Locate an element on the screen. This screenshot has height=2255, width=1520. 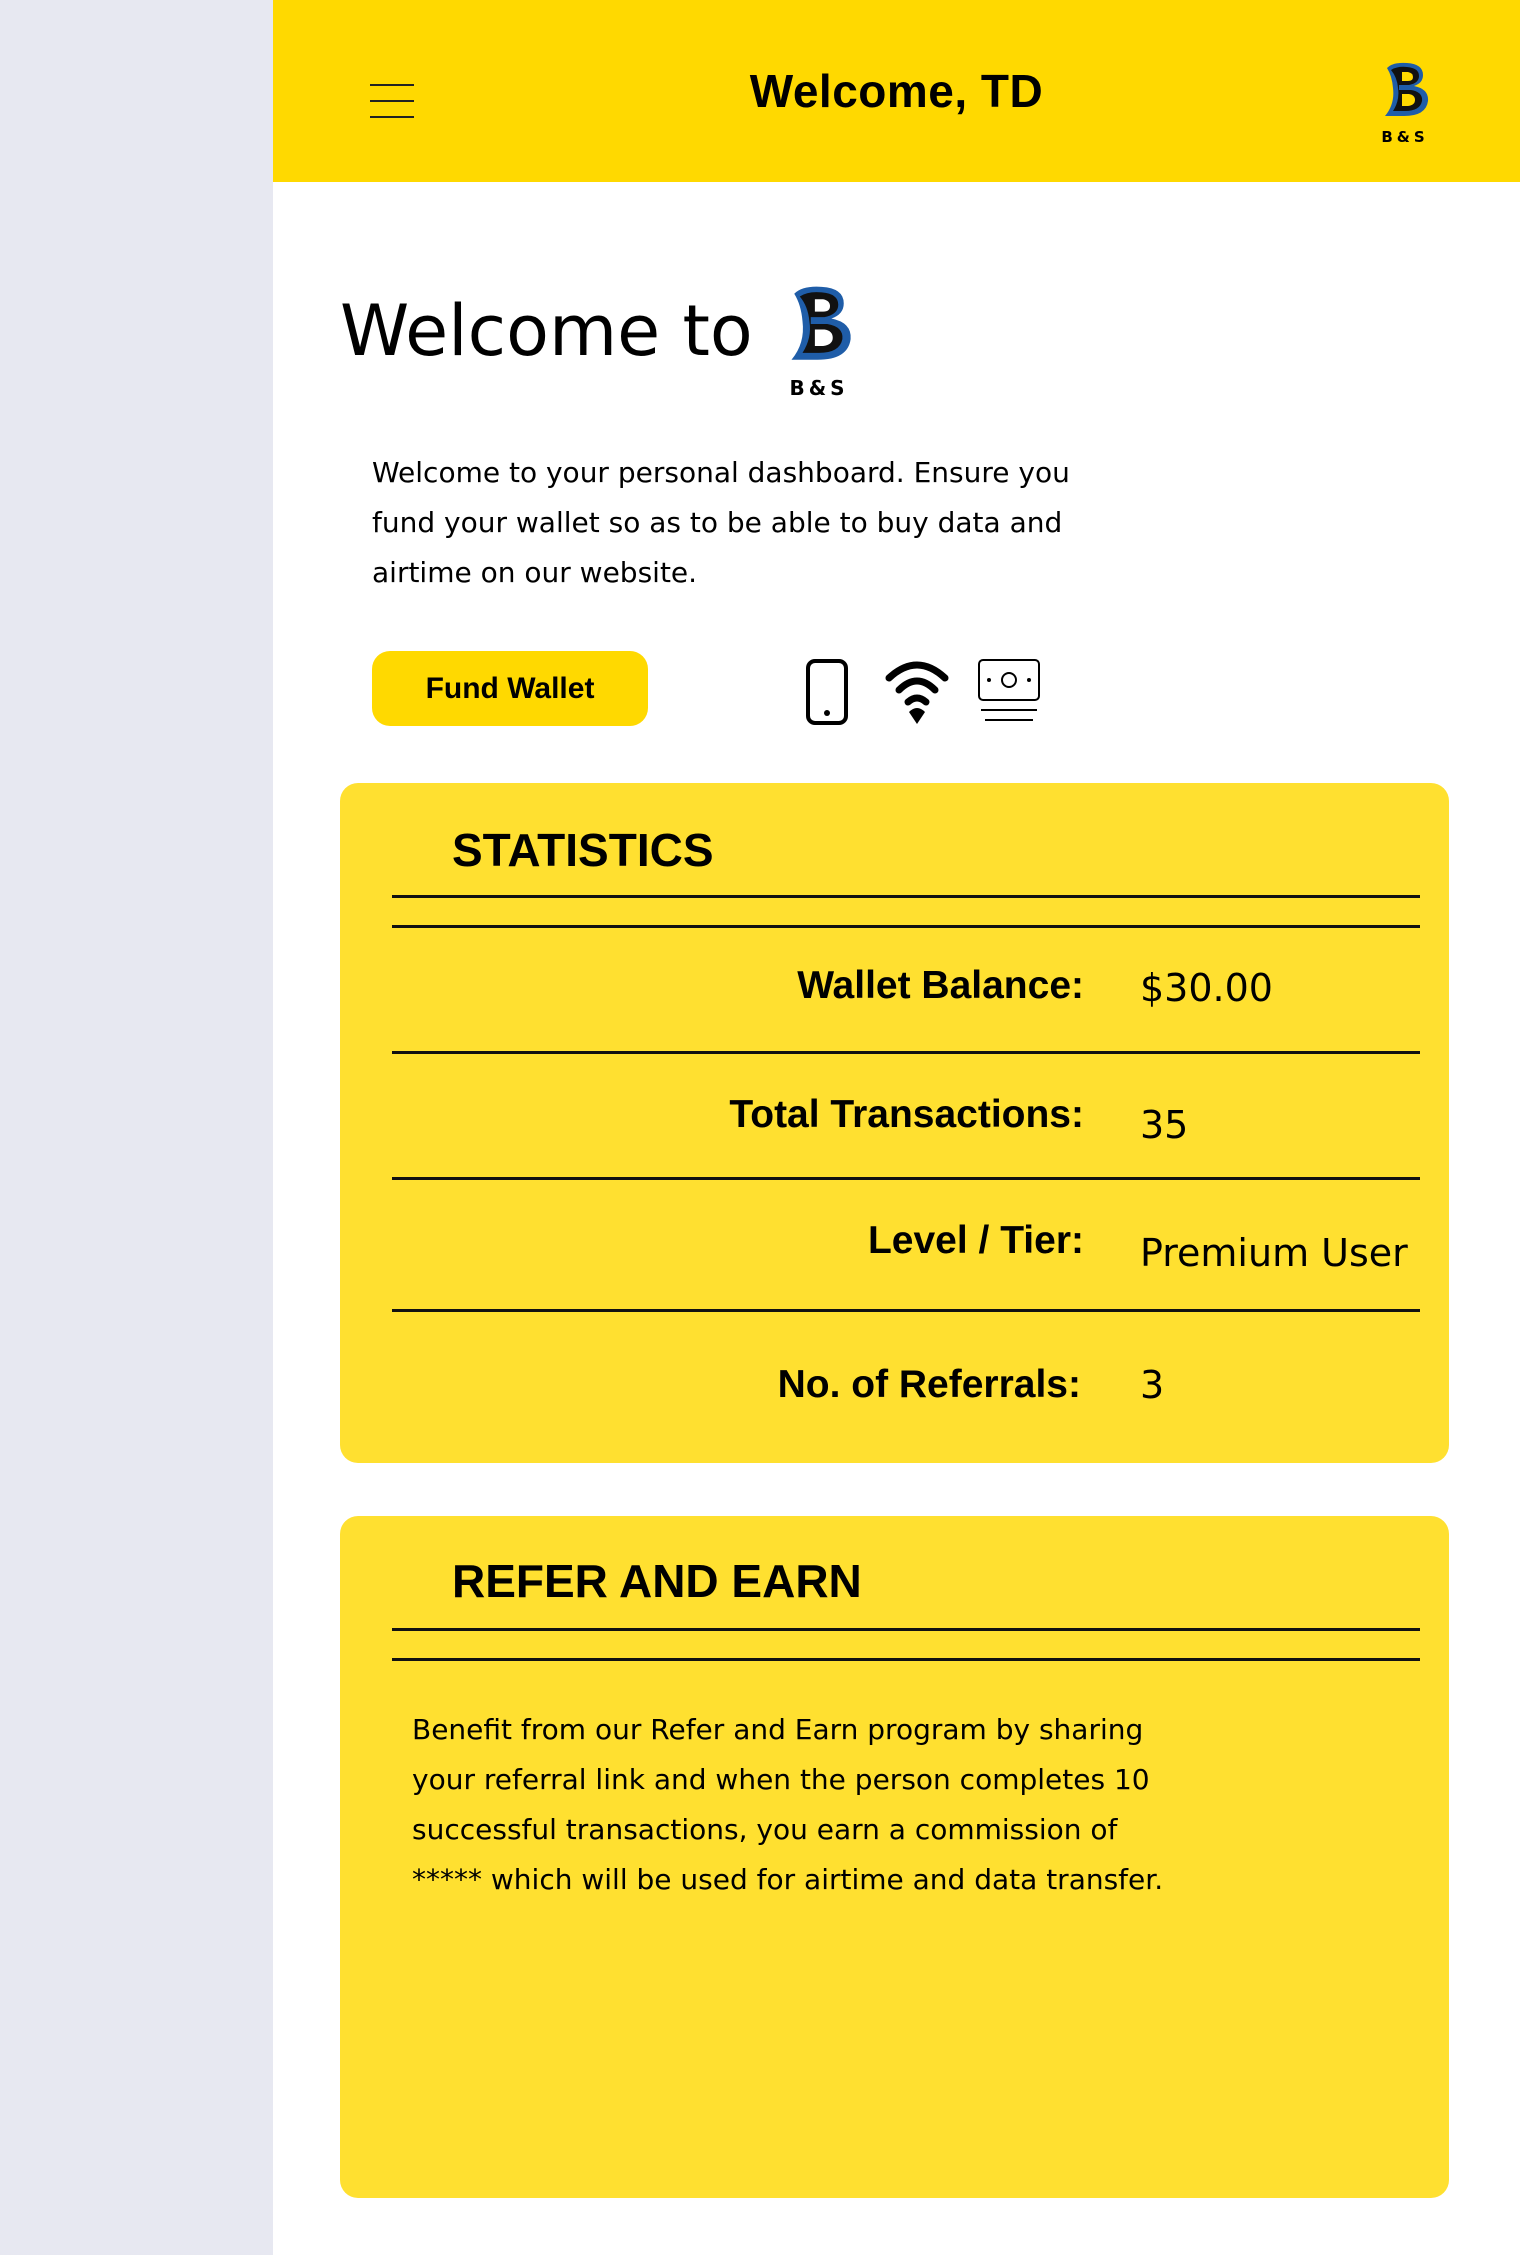
fund-wallet-button: Fund Wallet is located at coordinates (510, 688).